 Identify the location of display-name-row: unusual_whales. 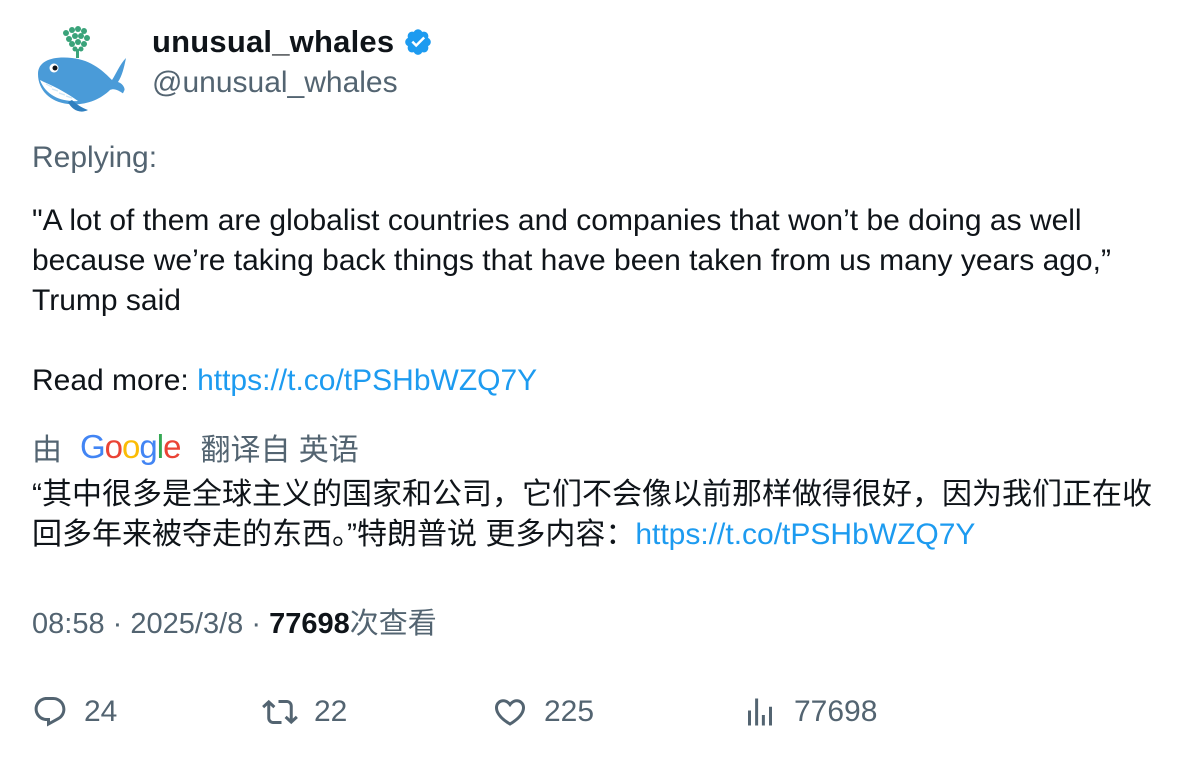
(292, 42).